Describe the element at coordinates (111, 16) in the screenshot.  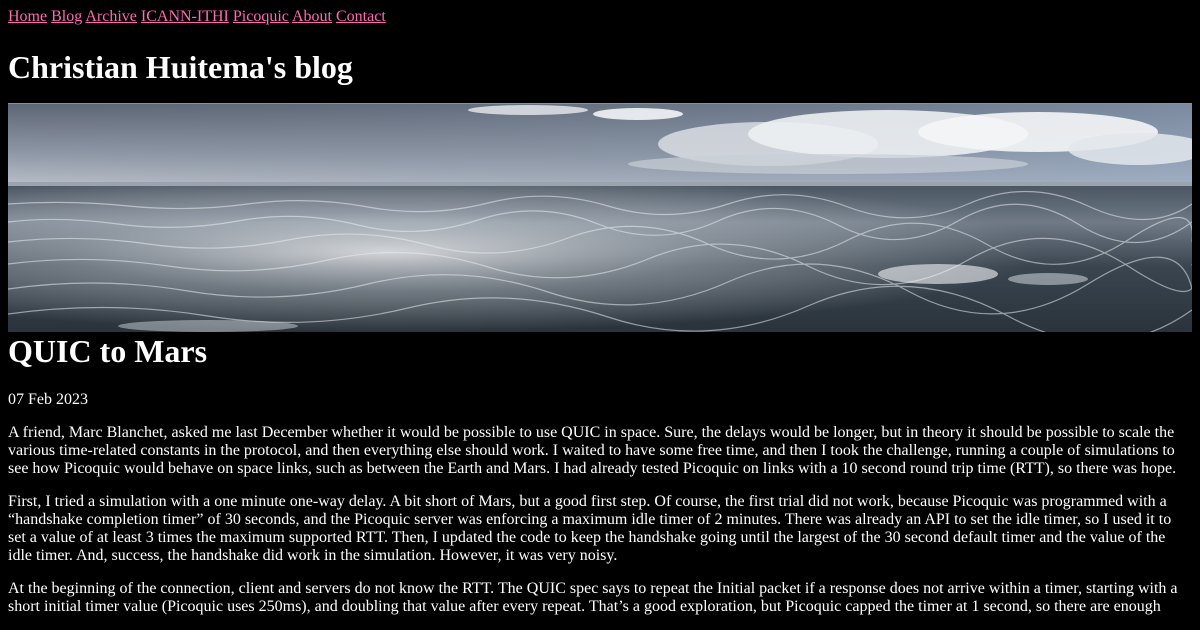
I see `nav-link-archive: Archive` at that location.